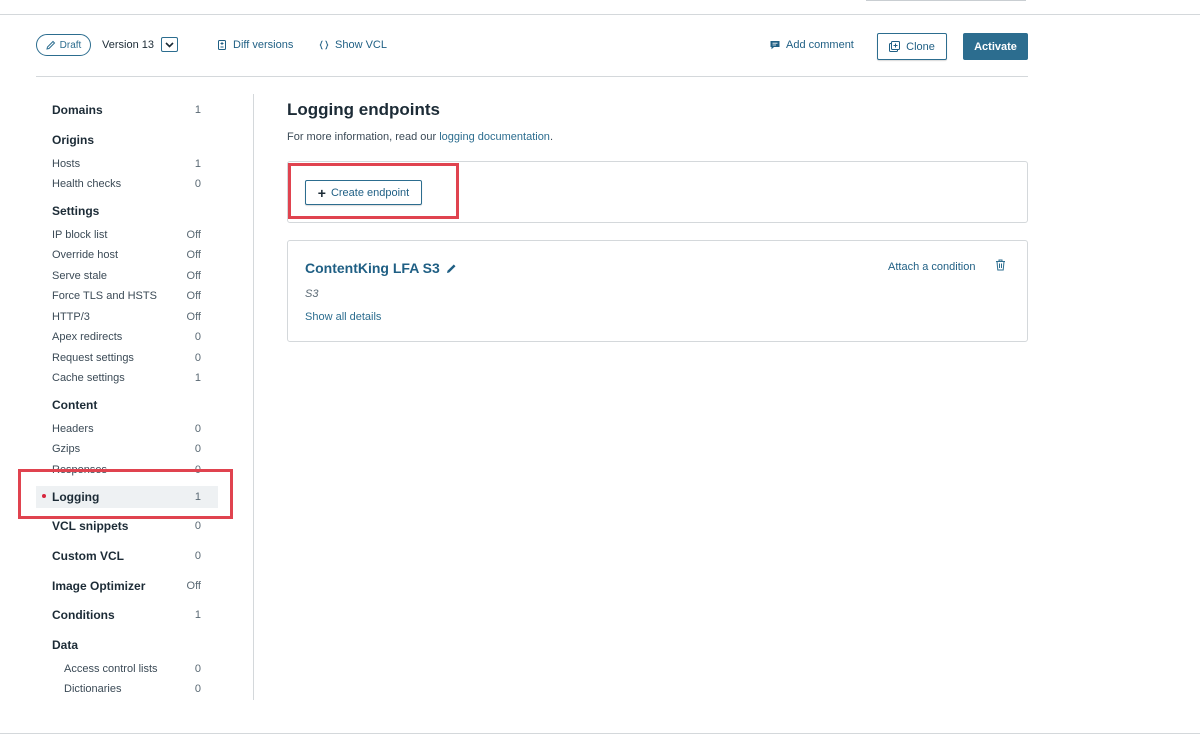 The width and height of the screenshot is (1200, 745). I want to click on logging-documentation-link: logging documentation, so click(494, 137).